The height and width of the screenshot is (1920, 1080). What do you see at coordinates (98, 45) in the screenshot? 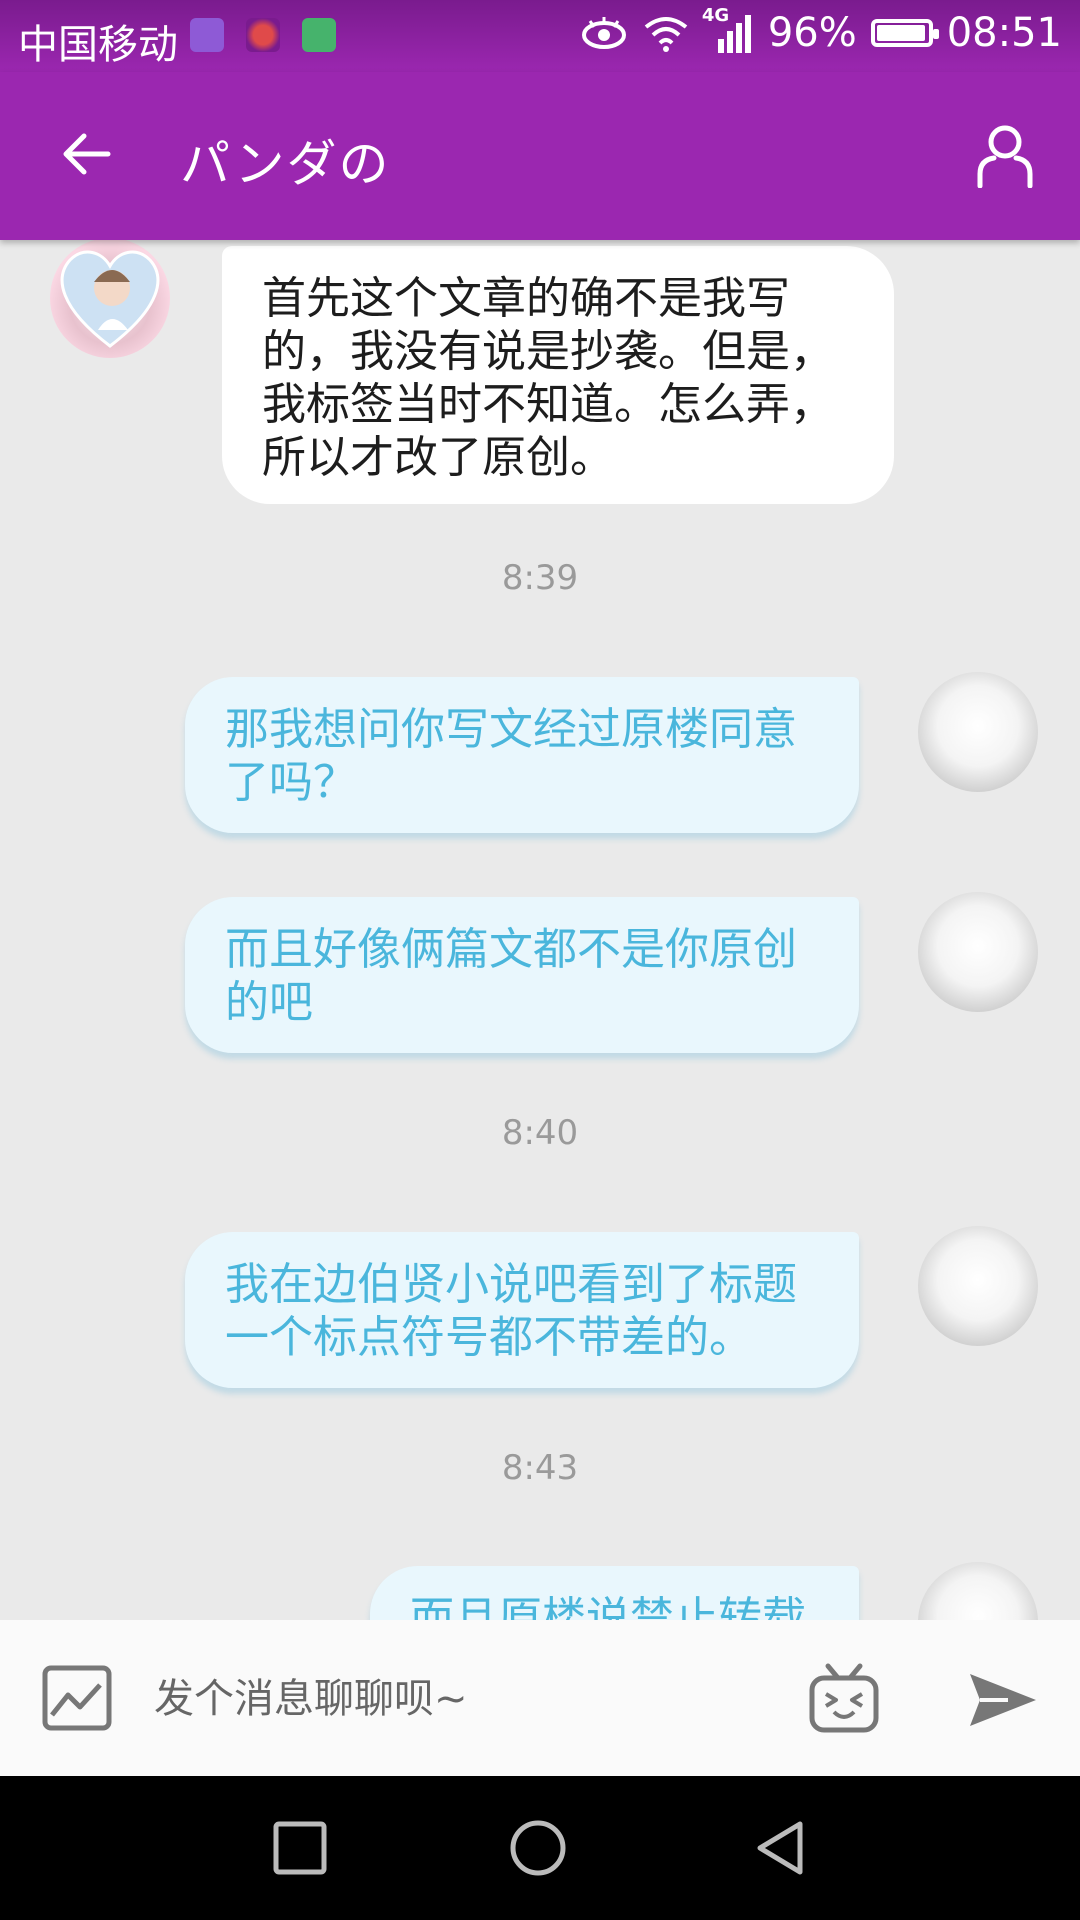
I see `carrier-name: 中国移动` at bounding box center [98, 45].